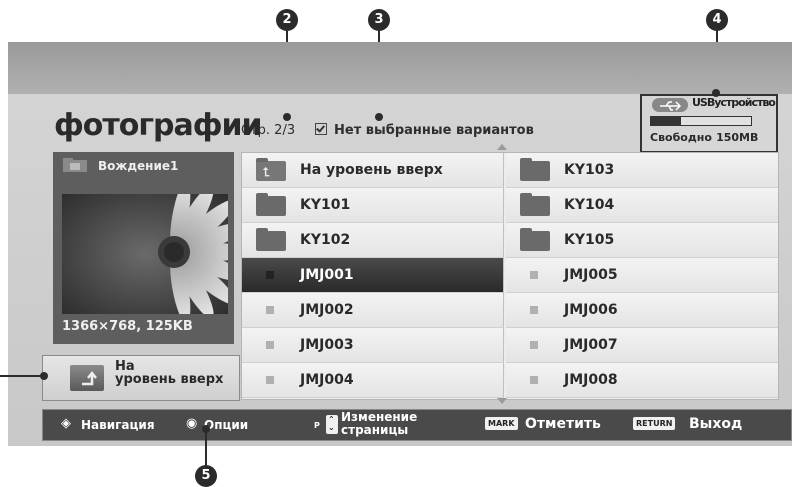 This screenshot has height=487, width=800. Describe the element at coordinates (591, 345) in the screenshot. I see `item-label: JMJ007` at that location.